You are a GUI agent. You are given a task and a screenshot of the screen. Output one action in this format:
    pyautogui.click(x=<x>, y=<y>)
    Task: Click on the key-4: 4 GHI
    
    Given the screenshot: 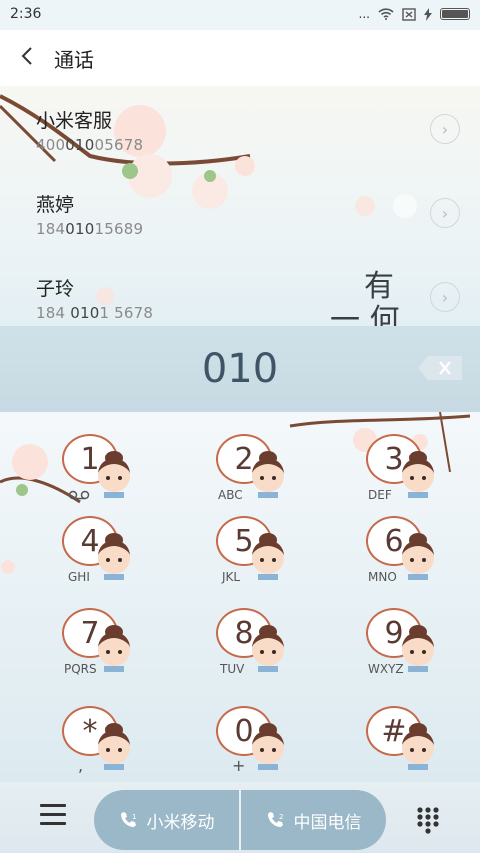 What is the action you would take?
    pyautogui.click(x=117, y=556)
    